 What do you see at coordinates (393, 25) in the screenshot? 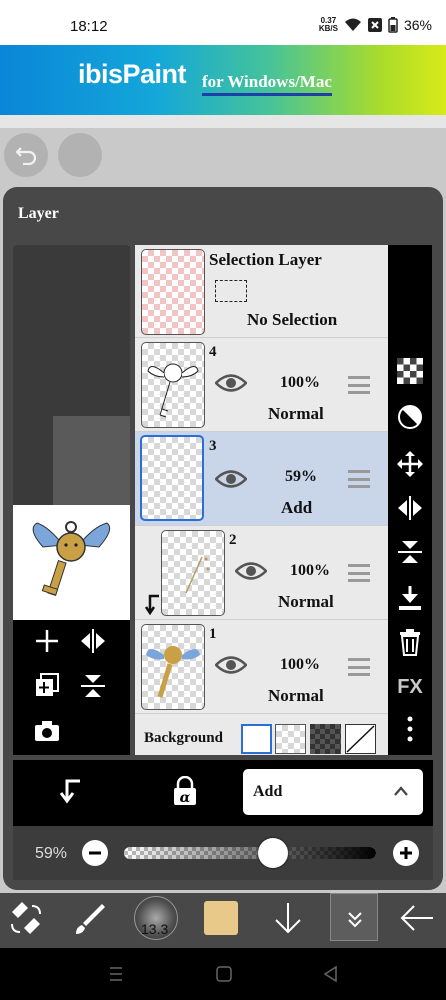
I see `battery-icon` at bounding box center [393, 25].